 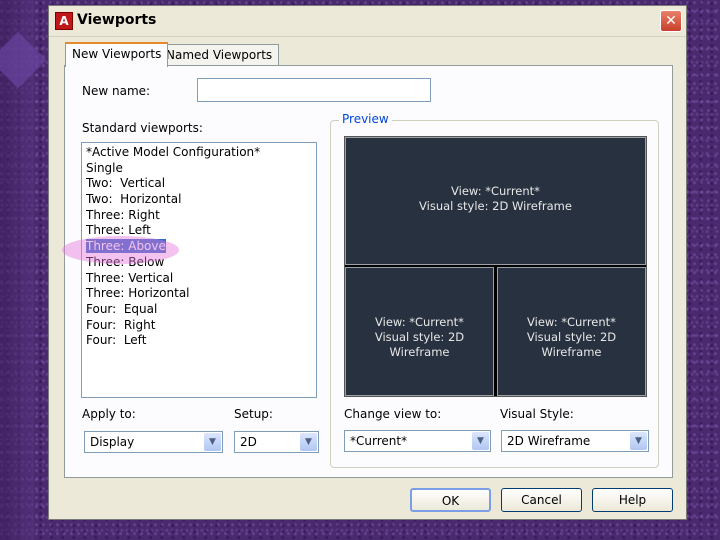 I want to click on list-item: Three: Horizontal, so click(x=199, y=294).